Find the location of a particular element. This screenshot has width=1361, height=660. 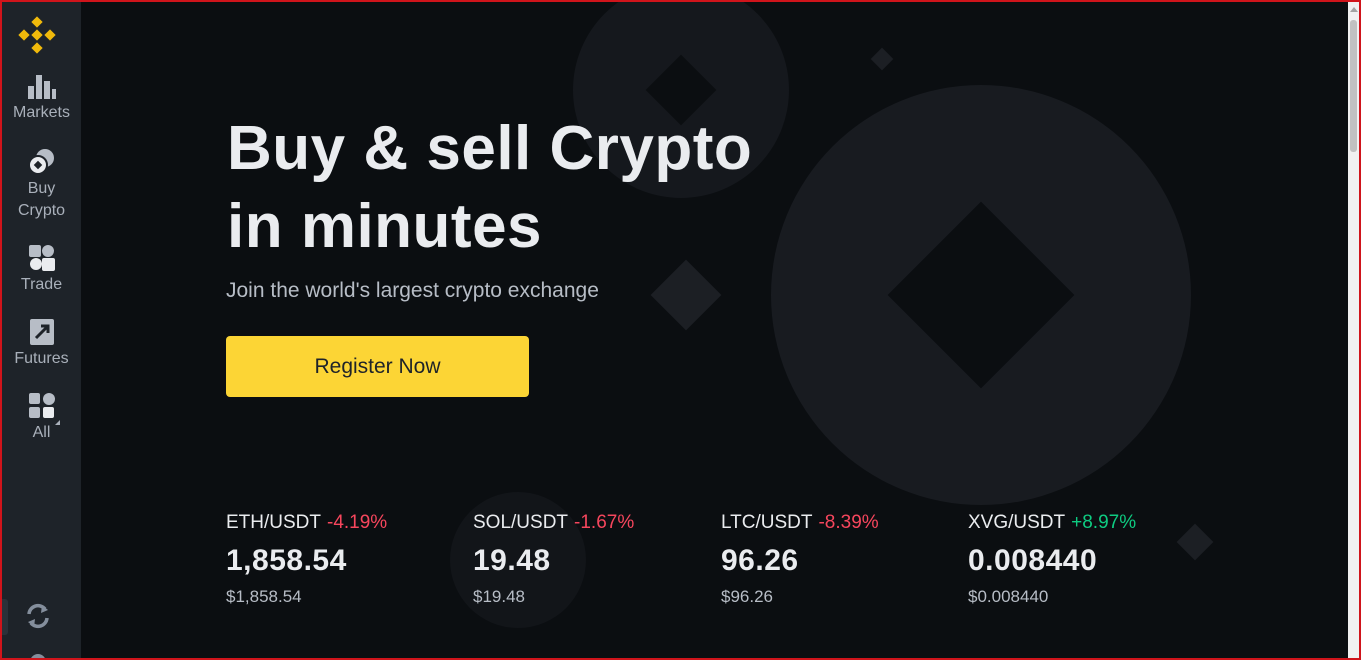

ticker-price: 0.008440 is located at coordinates (1033, 560).